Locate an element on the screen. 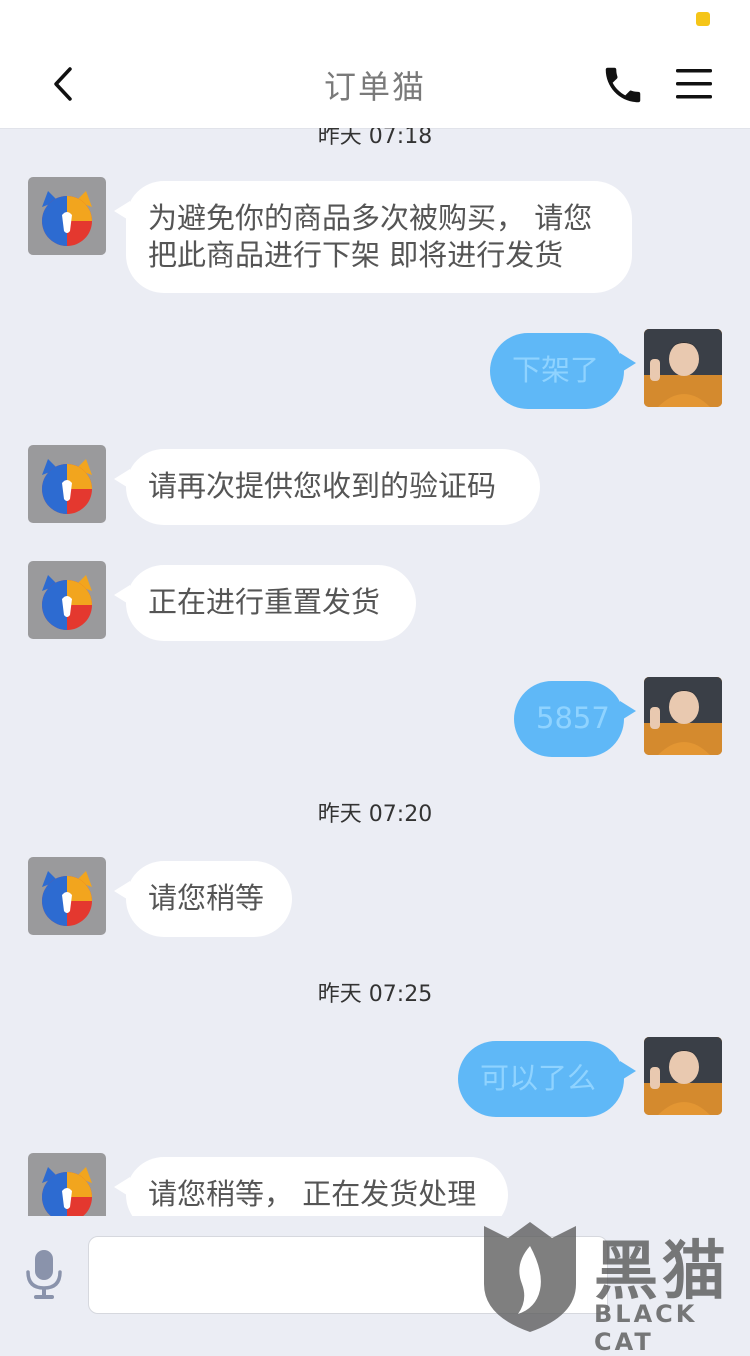  message-text: 5857 is located at coordinates (573, 718).